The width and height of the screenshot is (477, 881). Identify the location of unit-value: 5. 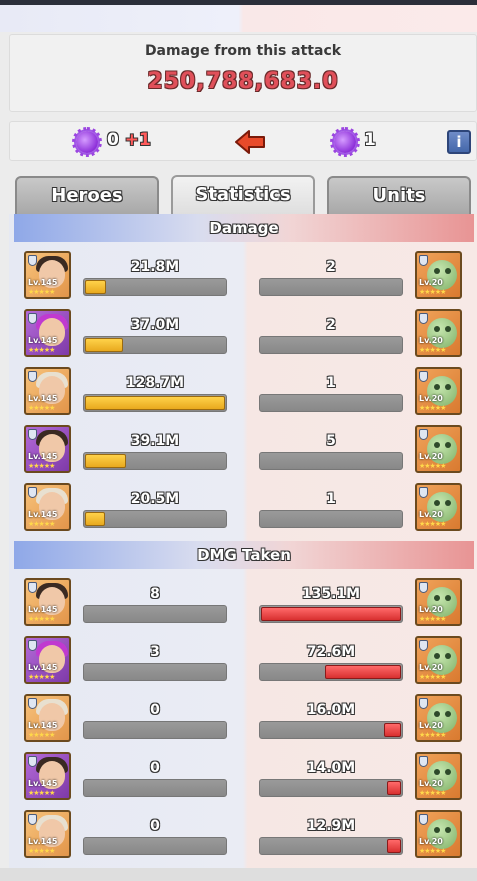
(331, 441).